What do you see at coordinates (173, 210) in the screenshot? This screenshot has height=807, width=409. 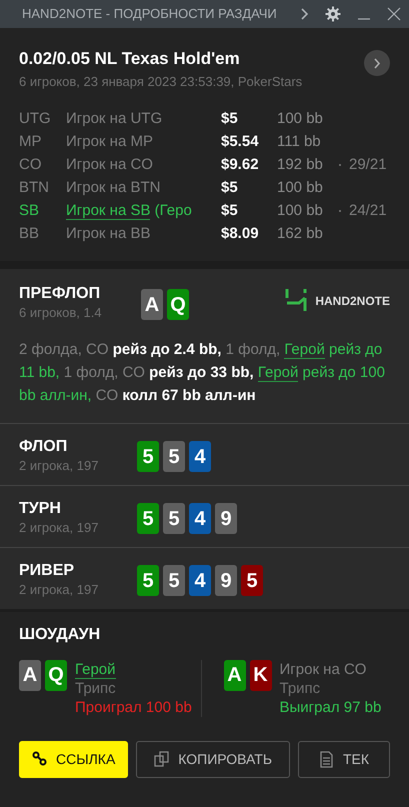 I see `player-note: (Геро` at bounding box center [173, 210].